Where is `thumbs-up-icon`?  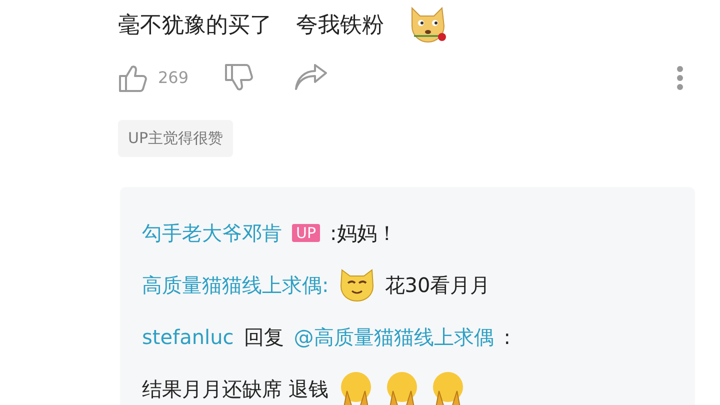 thumbs-up-icon is located at coordinates (133, 78).